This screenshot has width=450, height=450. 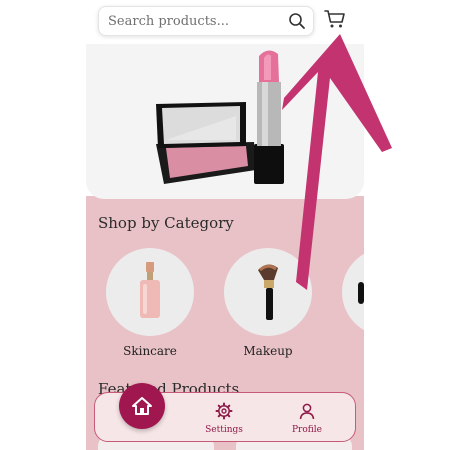 I want to click on home-nav-button, so click(x=142, y=406).